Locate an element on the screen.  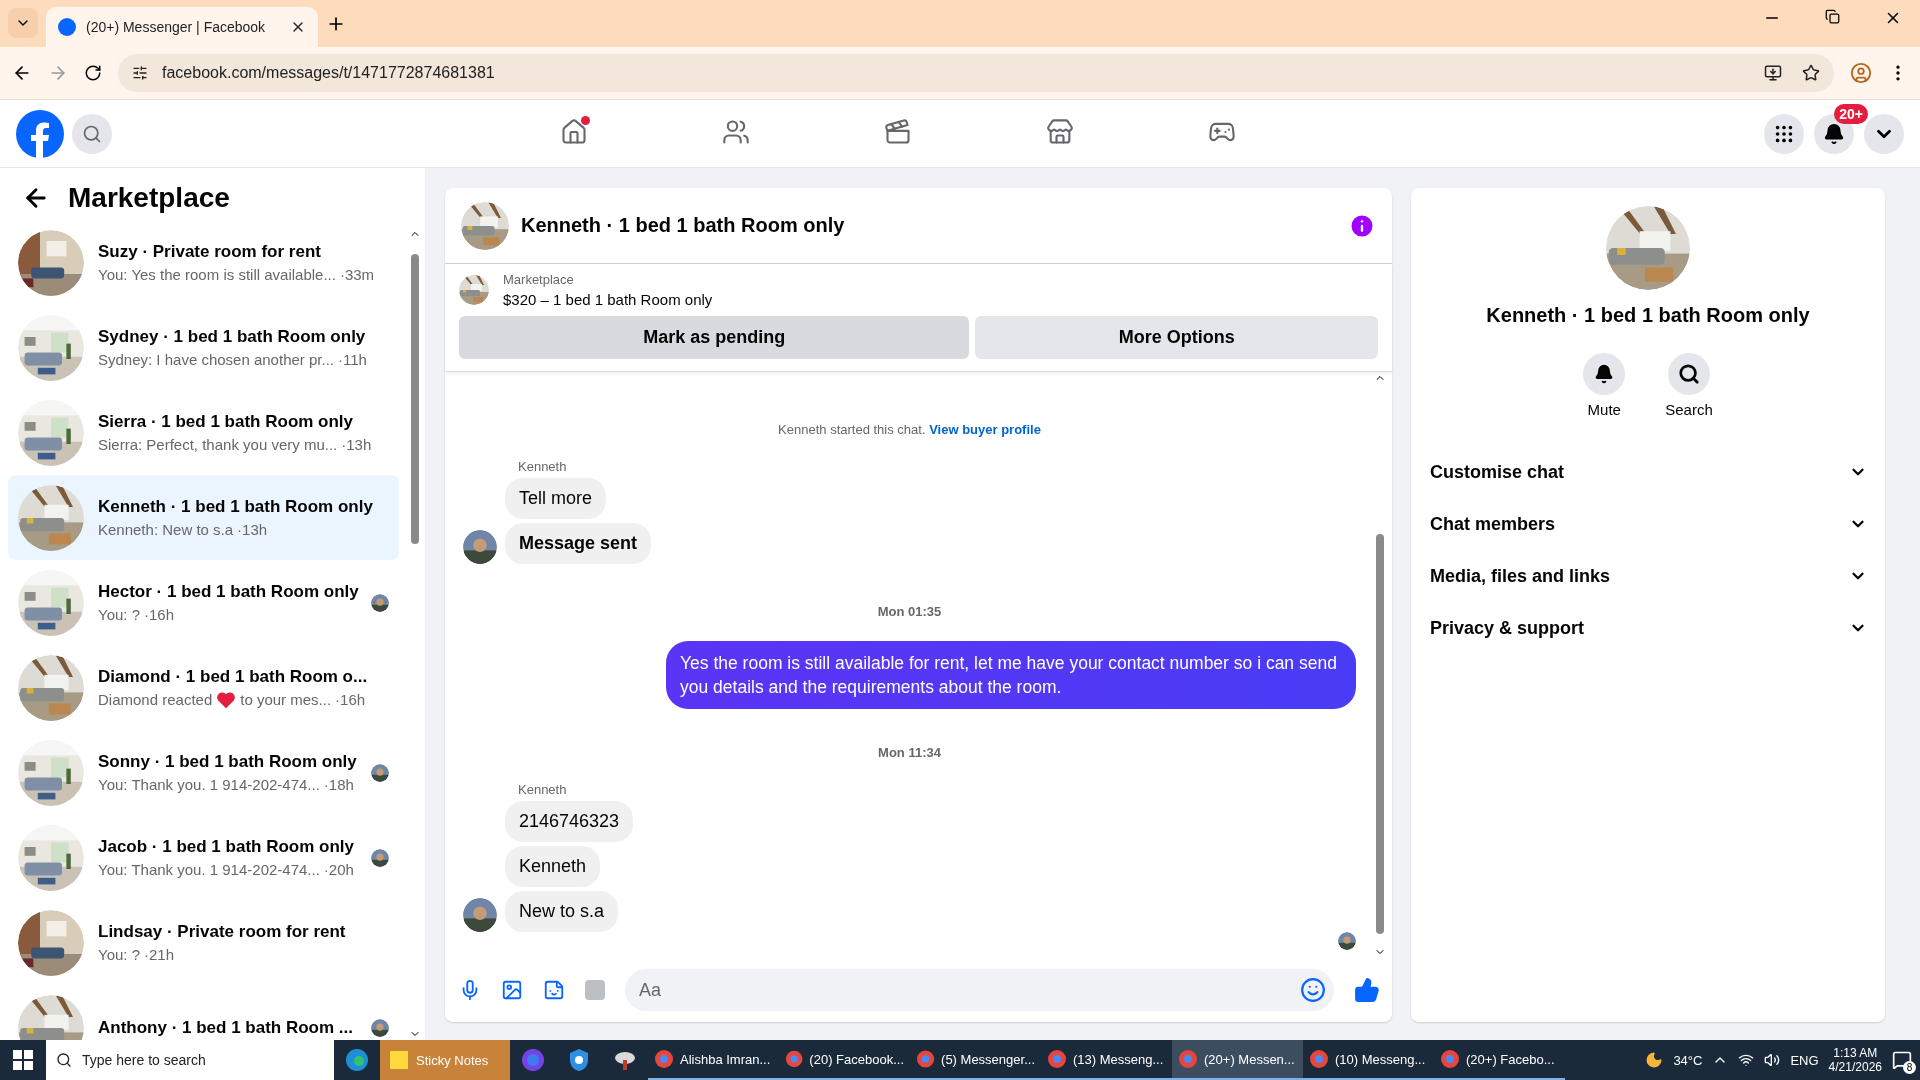
conversation-item: Sydney · 1 bed 1 bath Room only Sydney: I have chosen another pr... ·11h is located at coordinates (203, 347).